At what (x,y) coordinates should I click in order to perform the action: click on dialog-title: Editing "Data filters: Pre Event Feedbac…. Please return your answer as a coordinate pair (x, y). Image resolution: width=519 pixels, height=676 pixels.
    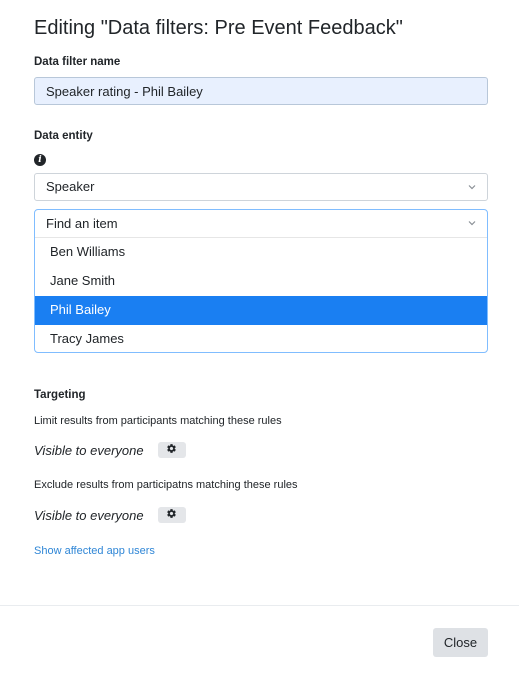
    Looking at the image, I should click on (218, 28).